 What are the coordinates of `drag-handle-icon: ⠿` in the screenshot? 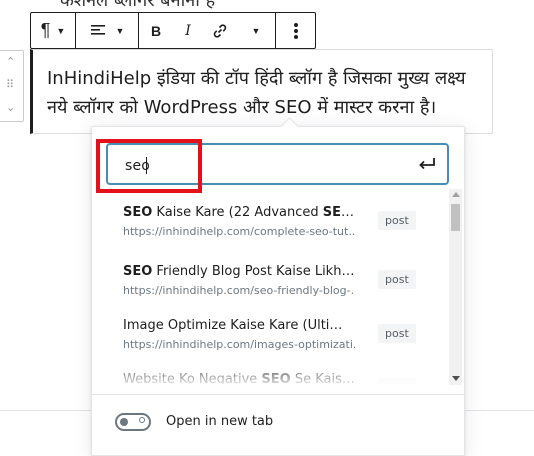 It's located at (10, 84).